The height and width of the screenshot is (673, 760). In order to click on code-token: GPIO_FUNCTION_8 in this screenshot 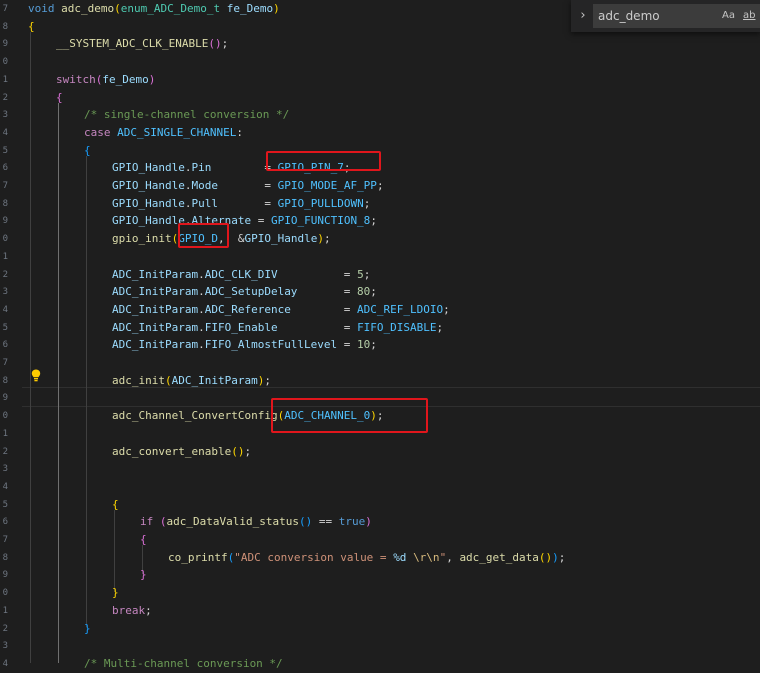, I will do `click(320, 221)`.